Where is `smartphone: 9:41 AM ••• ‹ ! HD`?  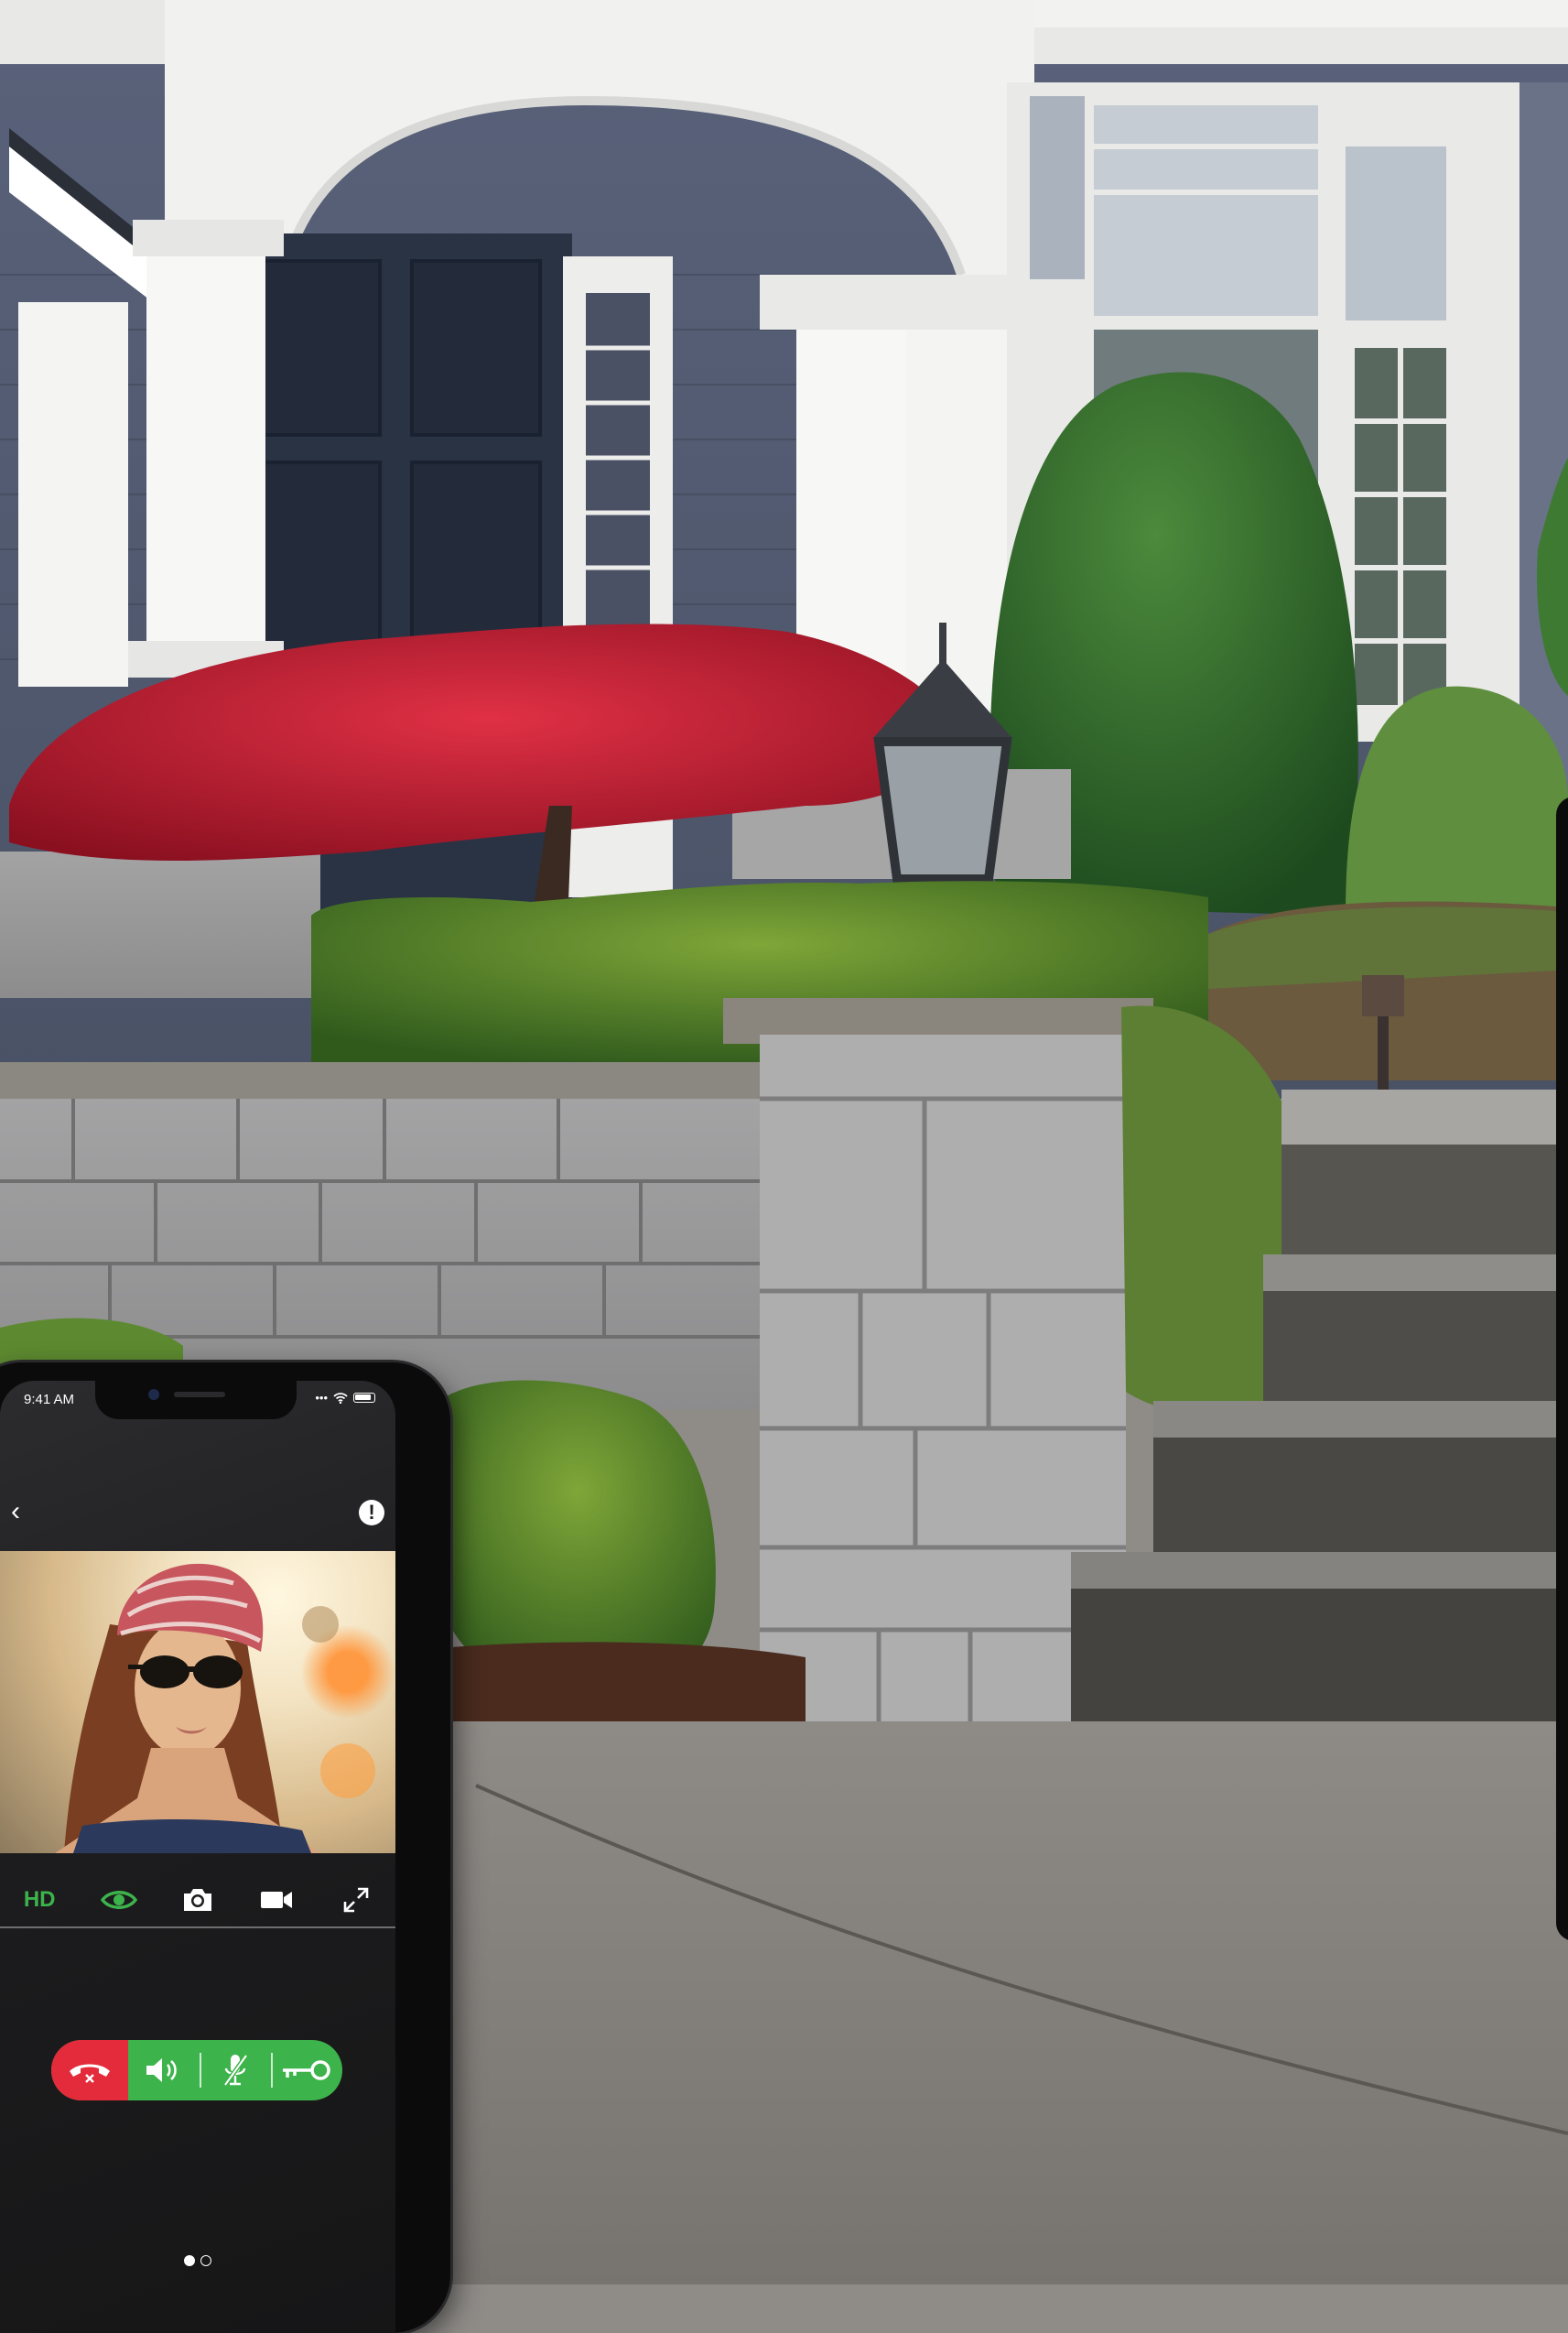
smartphone: 9:41 AM ••• ‹ ! HD is located at coordinates (225, 1847).